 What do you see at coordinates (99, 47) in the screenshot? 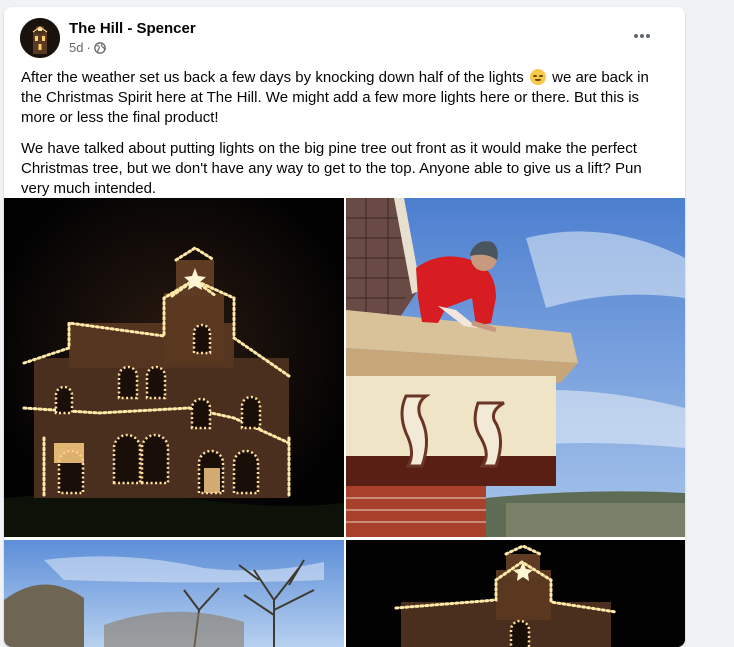
I see `globe-icon` at bounding box center [99, 47].